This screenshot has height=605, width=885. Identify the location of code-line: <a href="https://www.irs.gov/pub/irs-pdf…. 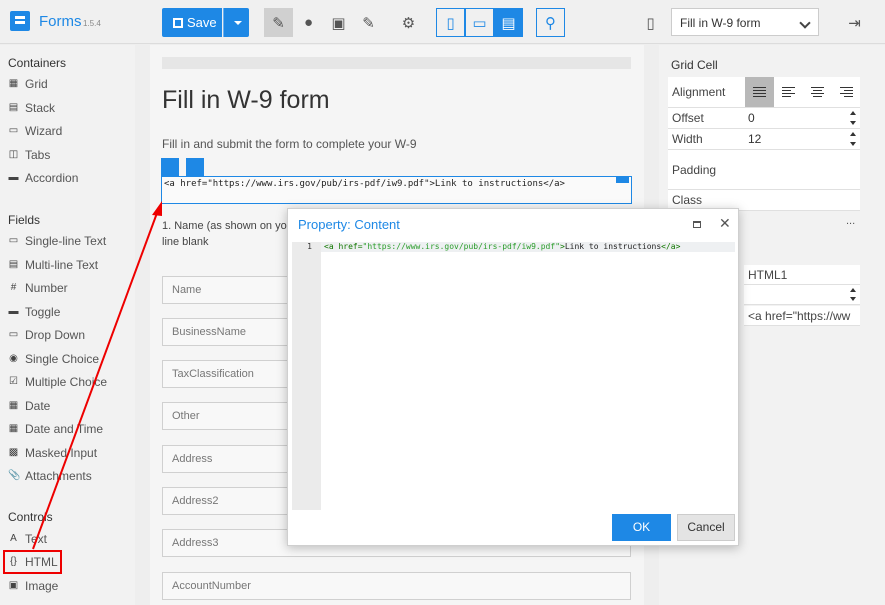
(502, 247).